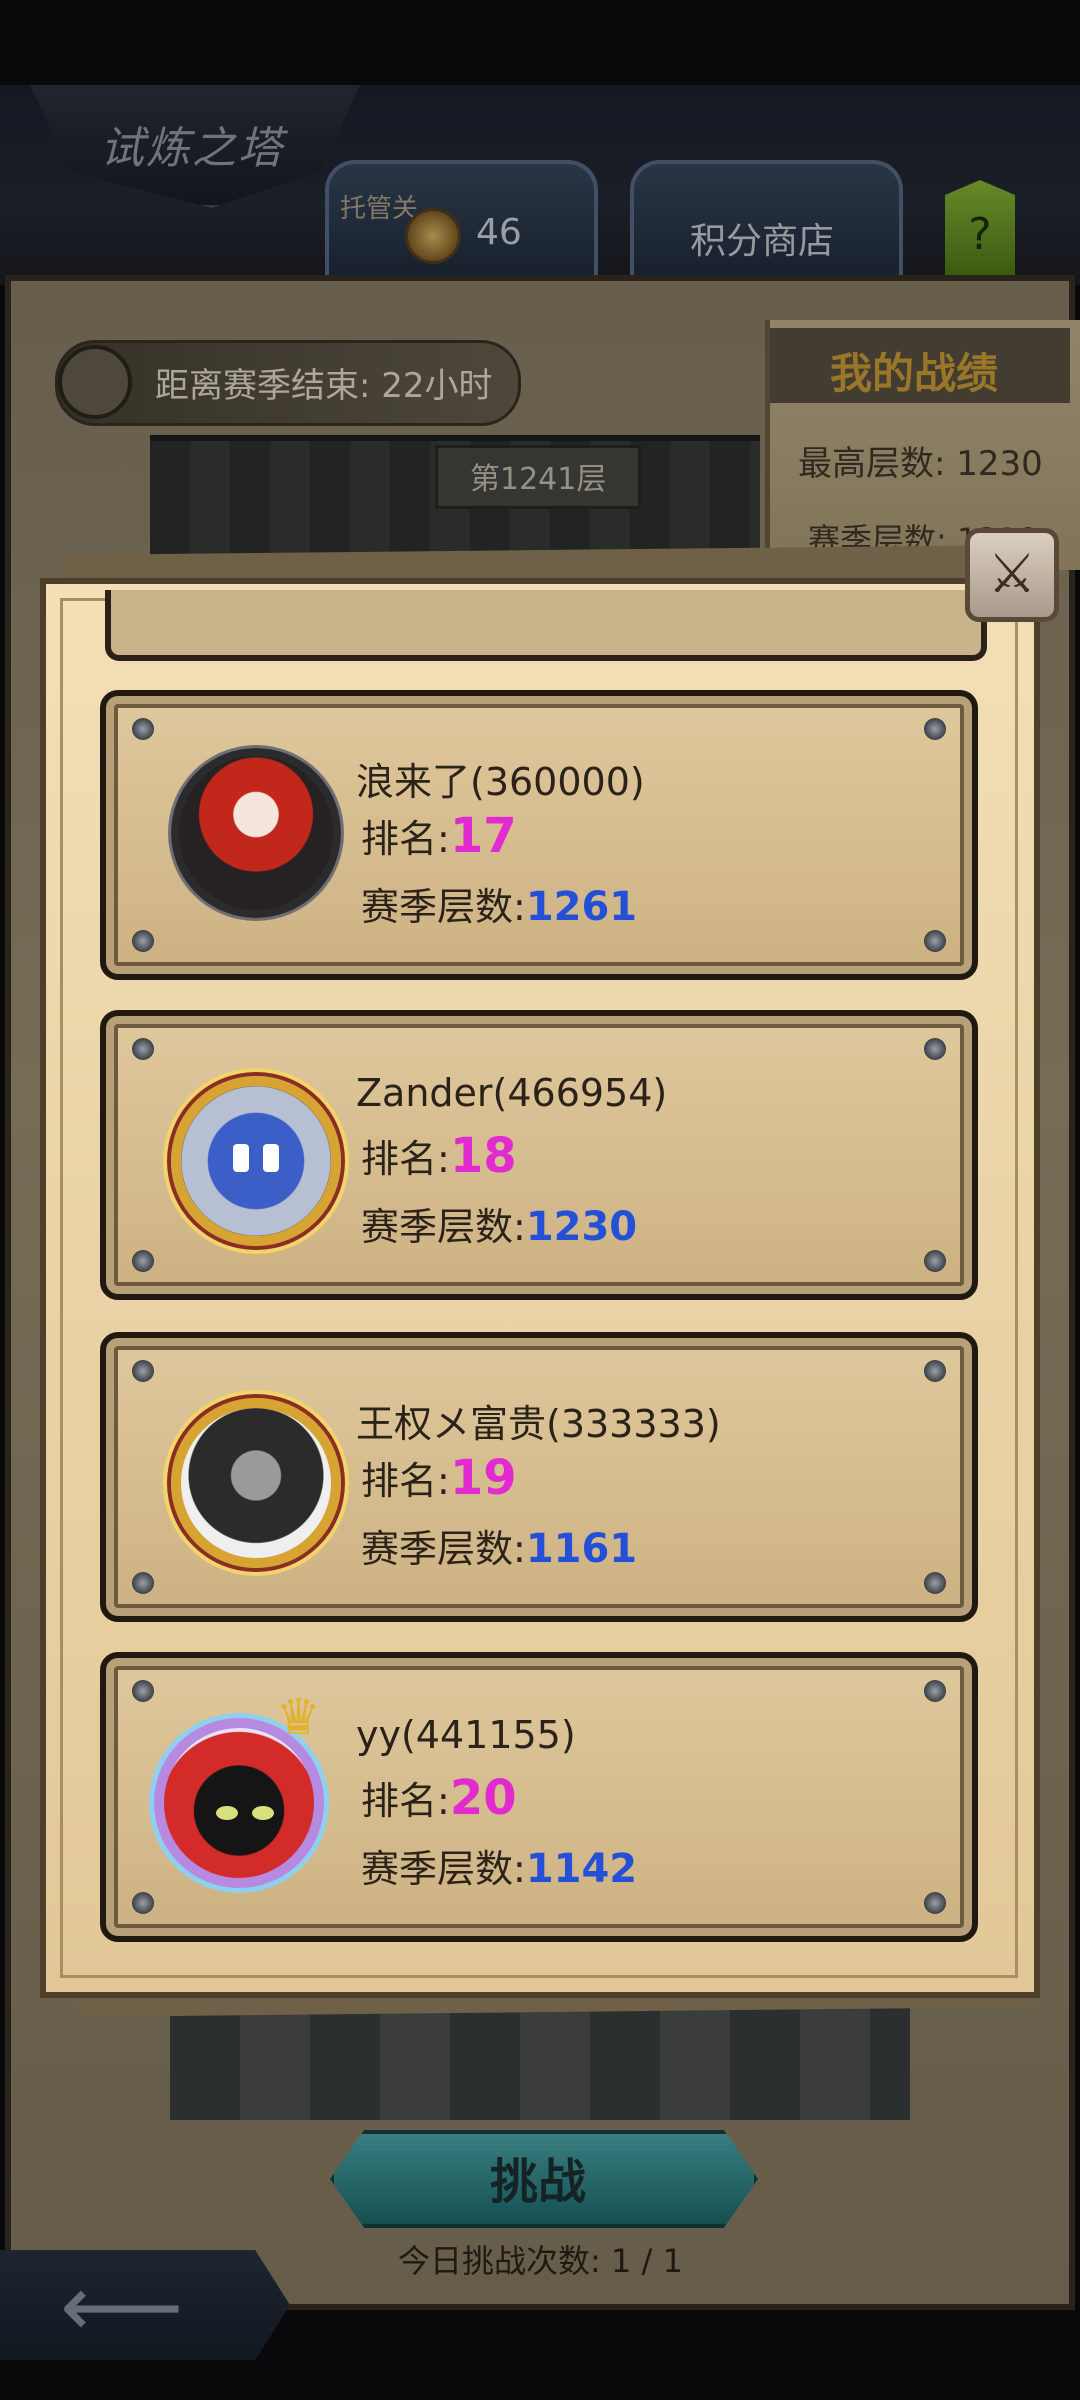 The width and height of the screenshot is (1080, 2400). What do you see at coordinates (298, 1717) in the screenshot?
I see `crown-icon: ♛` at bounding box center [298, 1717].